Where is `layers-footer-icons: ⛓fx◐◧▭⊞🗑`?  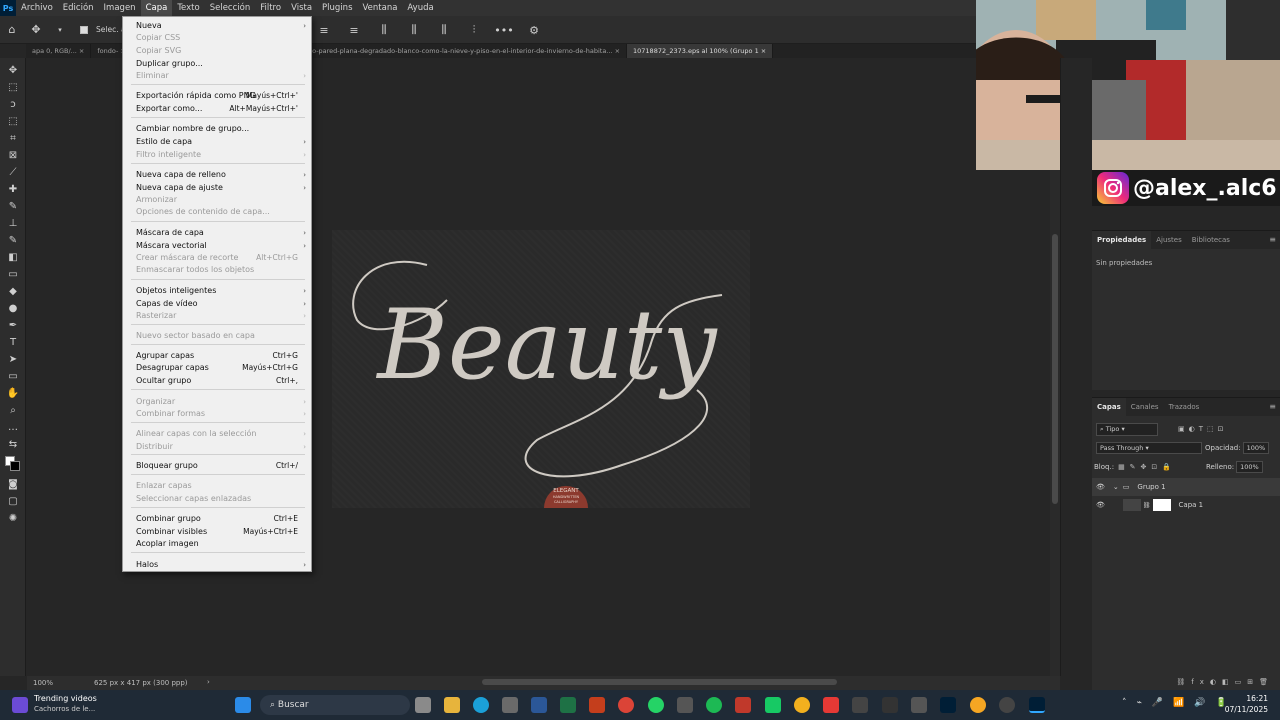 layers-footer-icons: ⛓fx◐◧▭⊞🗑 is located at coordinates (1186, 682).